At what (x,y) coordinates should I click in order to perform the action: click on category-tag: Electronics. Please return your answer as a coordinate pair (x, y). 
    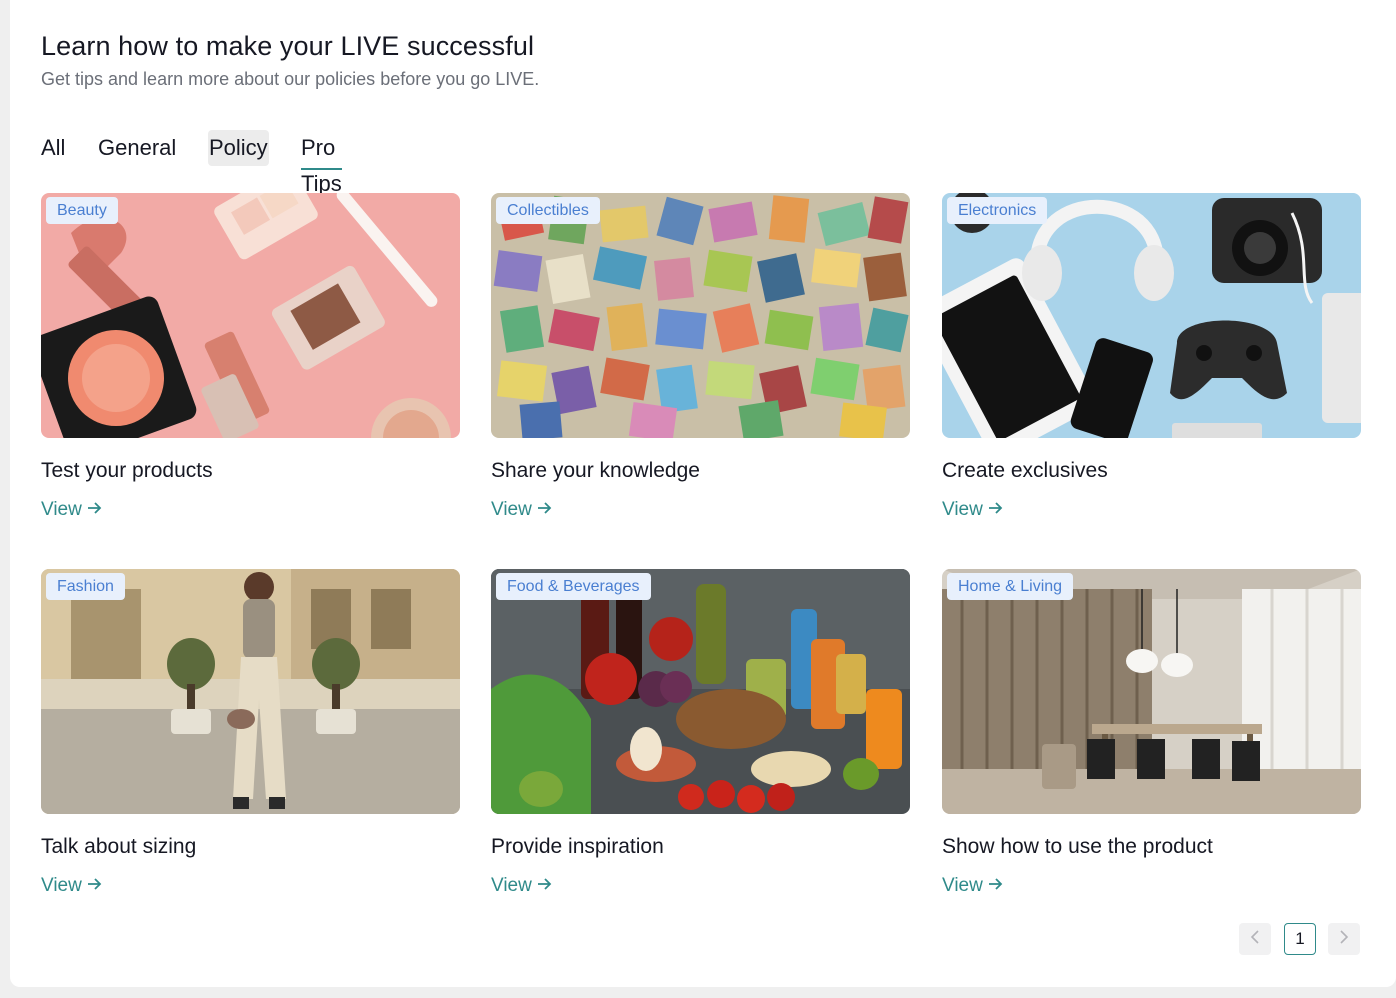
    Looking at the image, I should click on (997, 210).